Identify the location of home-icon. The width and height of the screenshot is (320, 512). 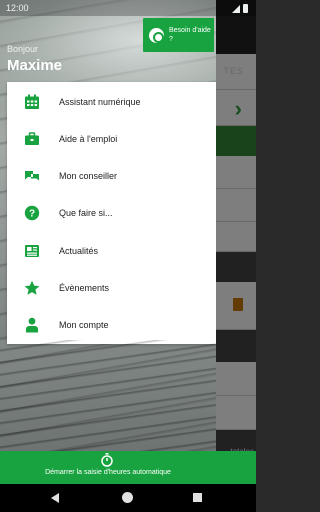
(127, 497).